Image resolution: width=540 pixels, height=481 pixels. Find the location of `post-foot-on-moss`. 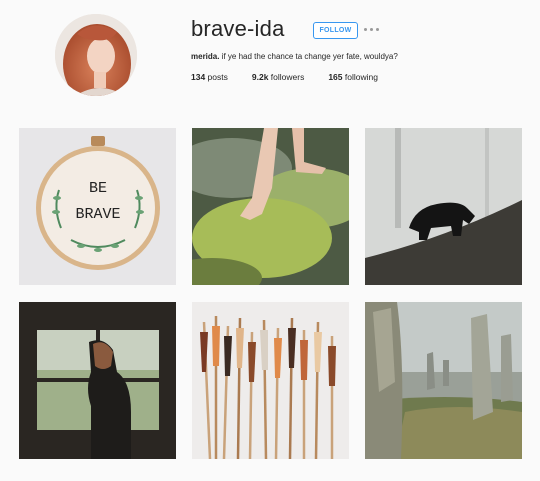

post-foot-on-moss is located at coordinates (270, 206).